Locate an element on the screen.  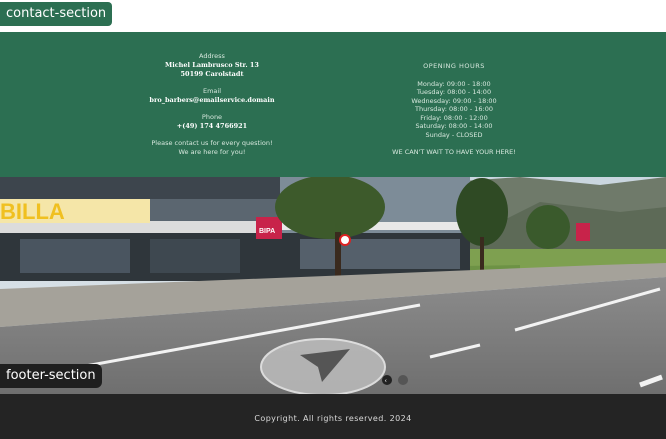
hours-tuesday: Tuesday: 08:00 - 14:00 is located at coordinates (454, 92).